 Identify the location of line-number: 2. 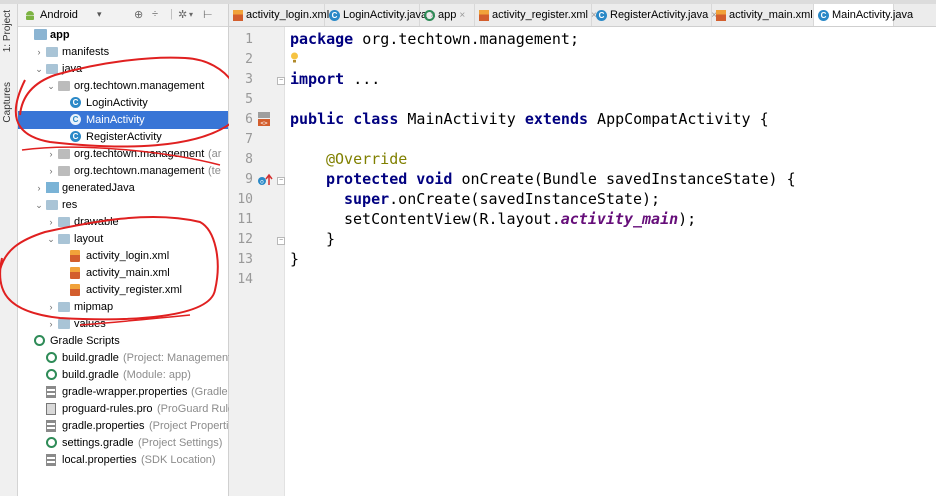
(249, 59).